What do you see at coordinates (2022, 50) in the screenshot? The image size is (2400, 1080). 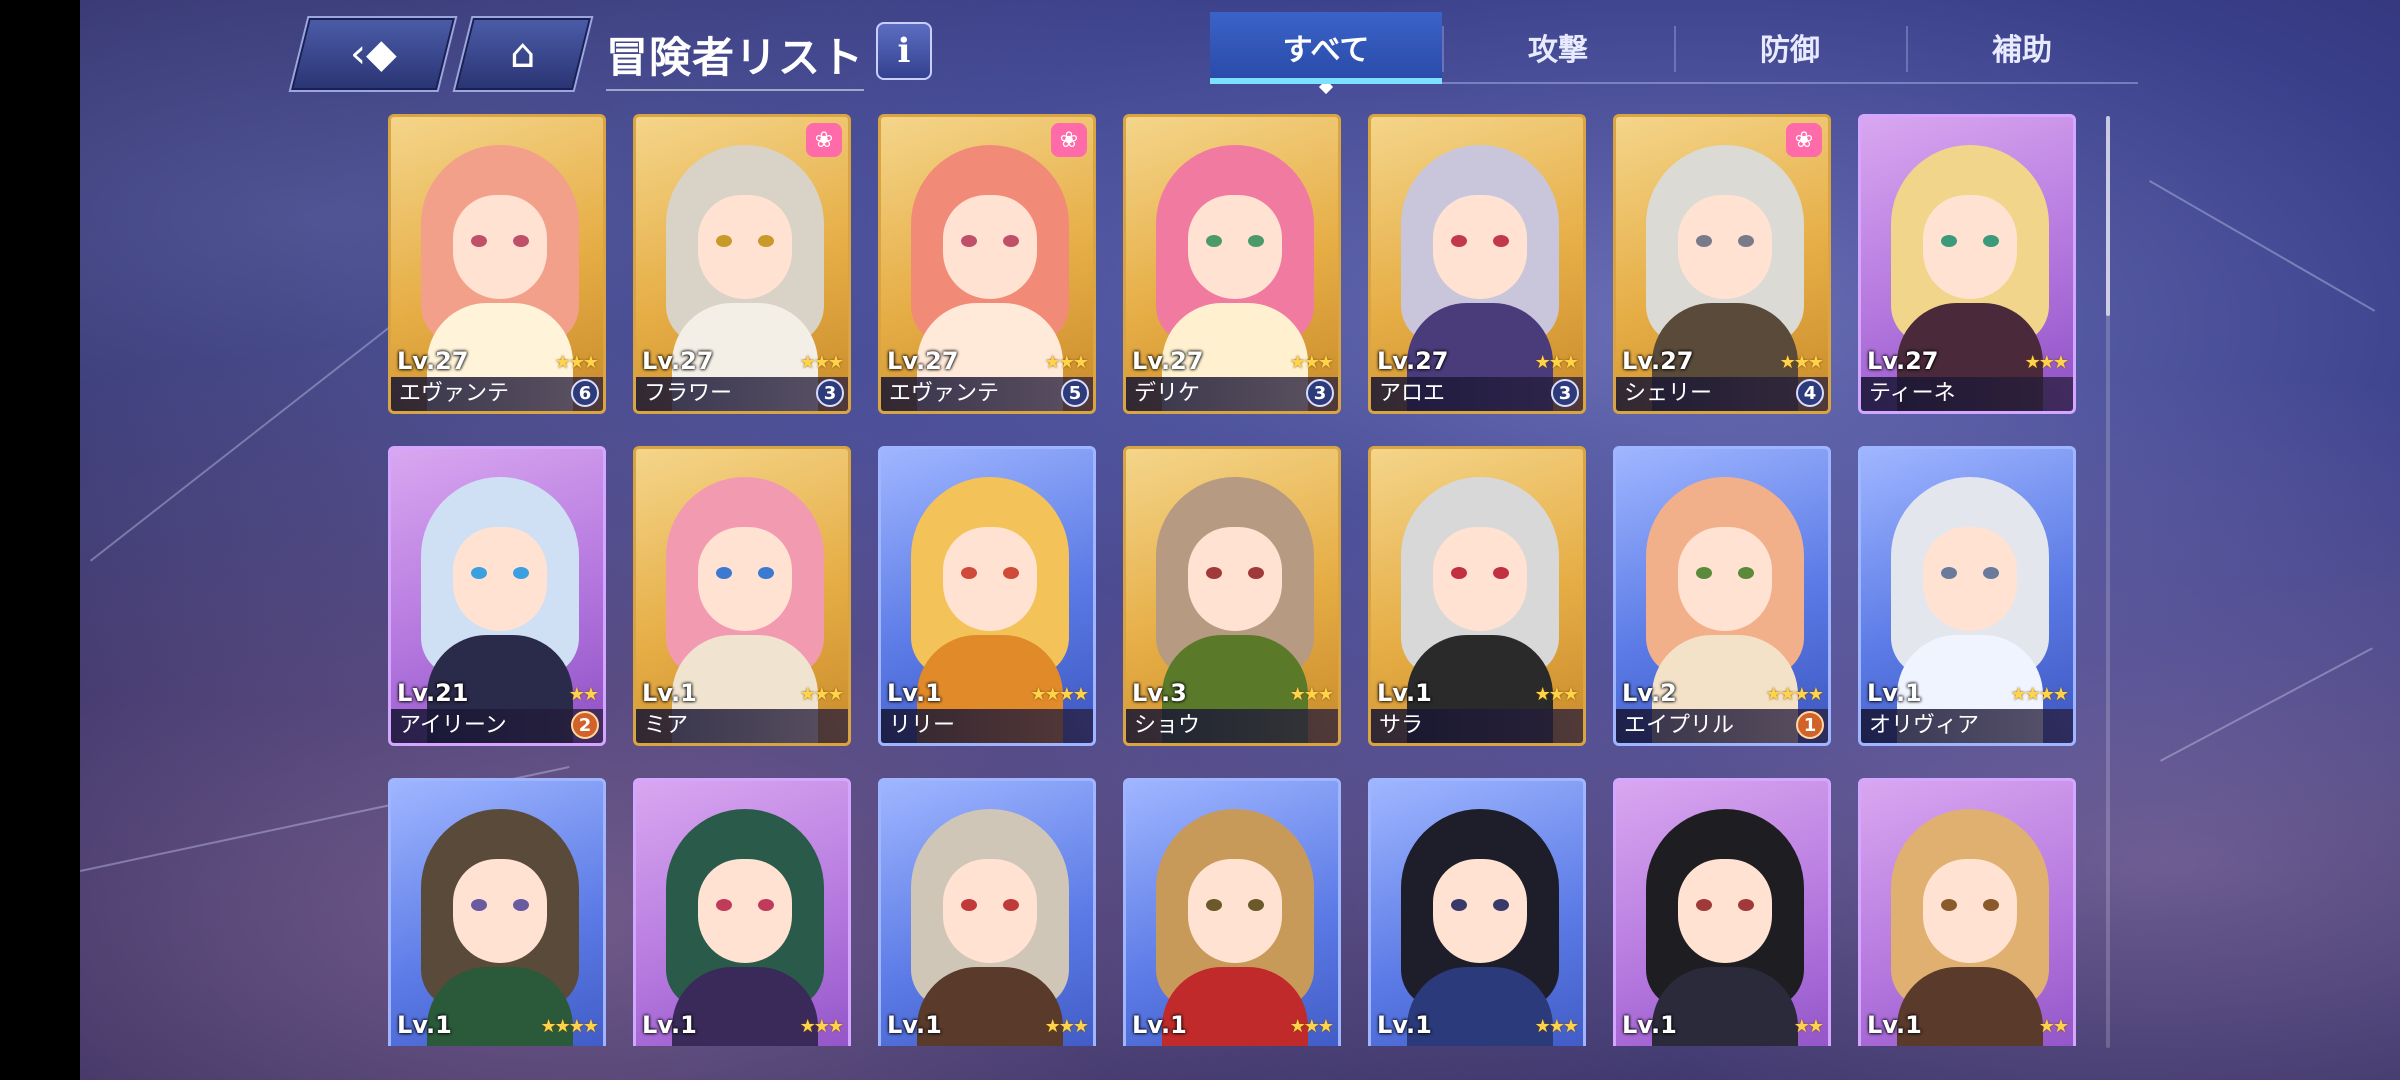 I see `tab-label: 補助` at bounding box center [2022, 50].